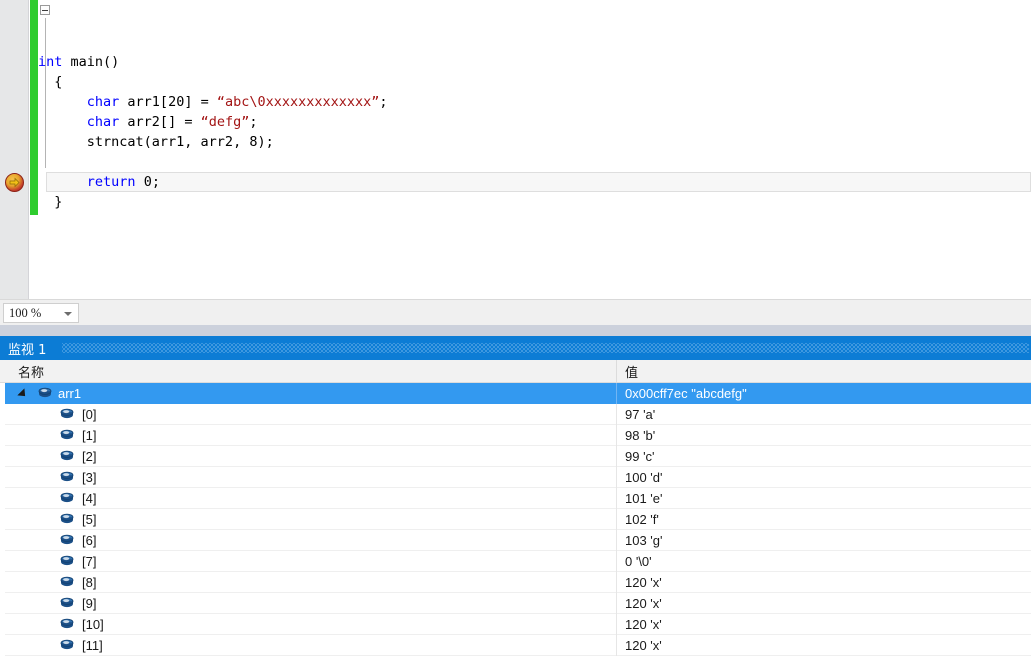  What do you see at coordinates (308, 371) in the screenshot?
I see `column-header-name: 名称` at bounding box center [308, 371].